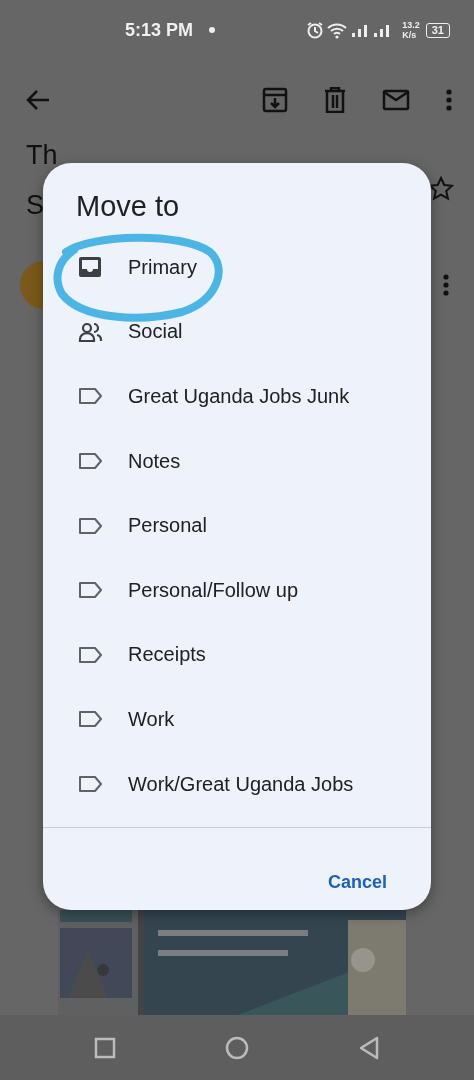 The image size is (474, 1080). Describe the element at coordinates (91, 267) in the screenshot. I see `inbox-icon` at that location.